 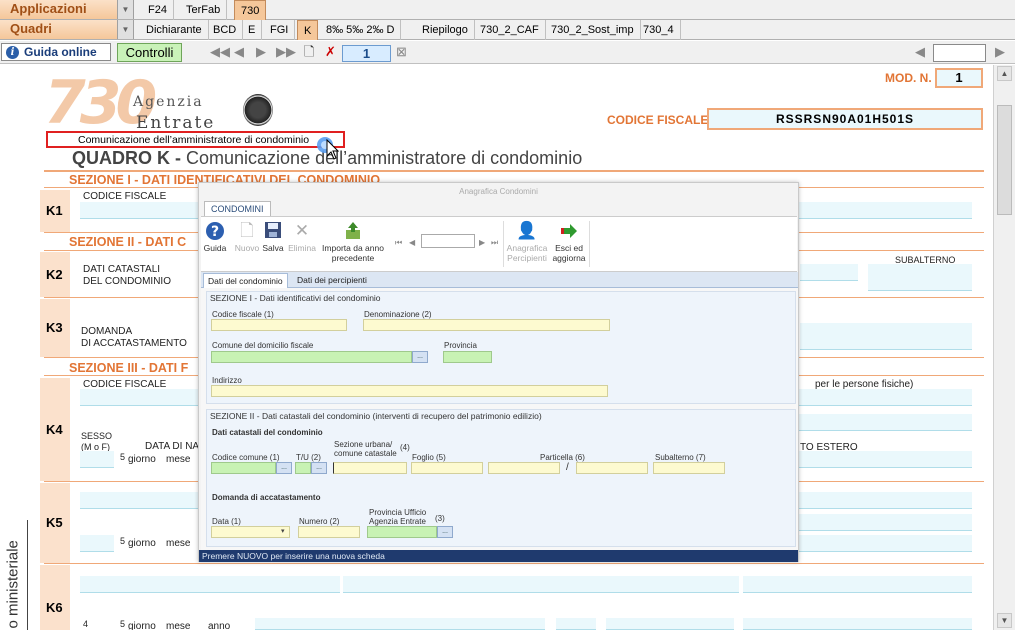 I want to click on guida-online-button: i Guida online, so click(x=56, y=52).